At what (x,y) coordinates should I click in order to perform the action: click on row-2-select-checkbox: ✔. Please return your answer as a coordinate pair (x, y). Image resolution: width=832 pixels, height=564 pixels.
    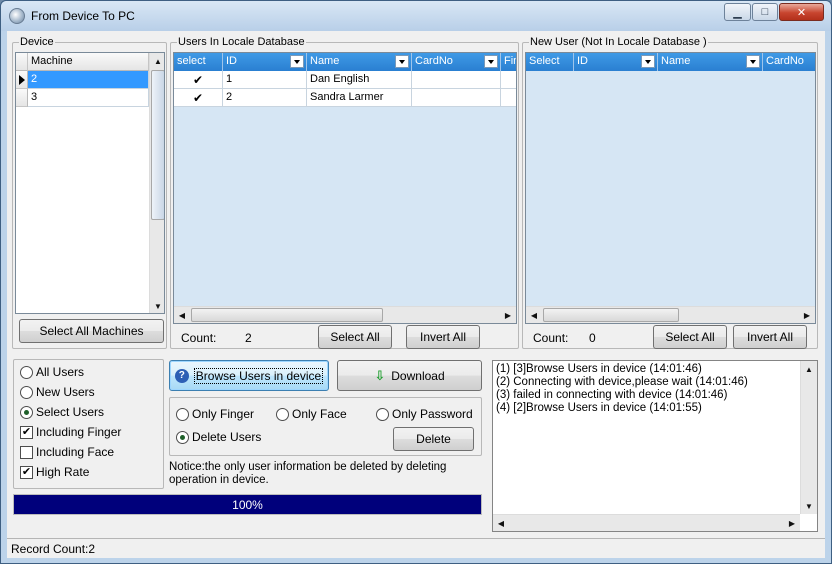
    Looking at the image, I should click on (198, 98).